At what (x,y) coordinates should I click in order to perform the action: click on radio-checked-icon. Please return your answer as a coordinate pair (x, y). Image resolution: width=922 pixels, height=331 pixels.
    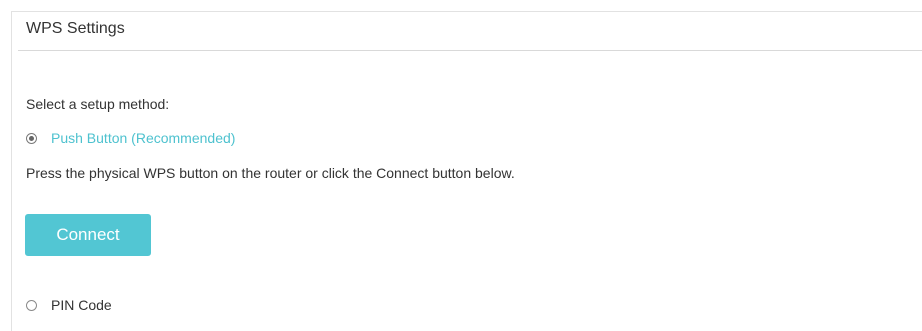
    Looking at the image, I should click on (31, 138).